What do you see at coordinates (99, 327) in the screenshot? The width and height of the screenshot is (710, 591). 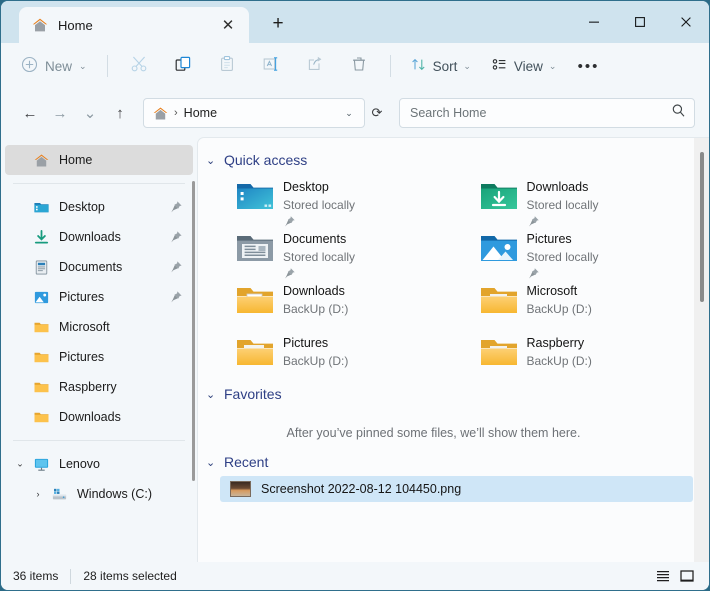 I see `sidebar-item-microsoft: Microsoft` at bounding box center [99, 327].